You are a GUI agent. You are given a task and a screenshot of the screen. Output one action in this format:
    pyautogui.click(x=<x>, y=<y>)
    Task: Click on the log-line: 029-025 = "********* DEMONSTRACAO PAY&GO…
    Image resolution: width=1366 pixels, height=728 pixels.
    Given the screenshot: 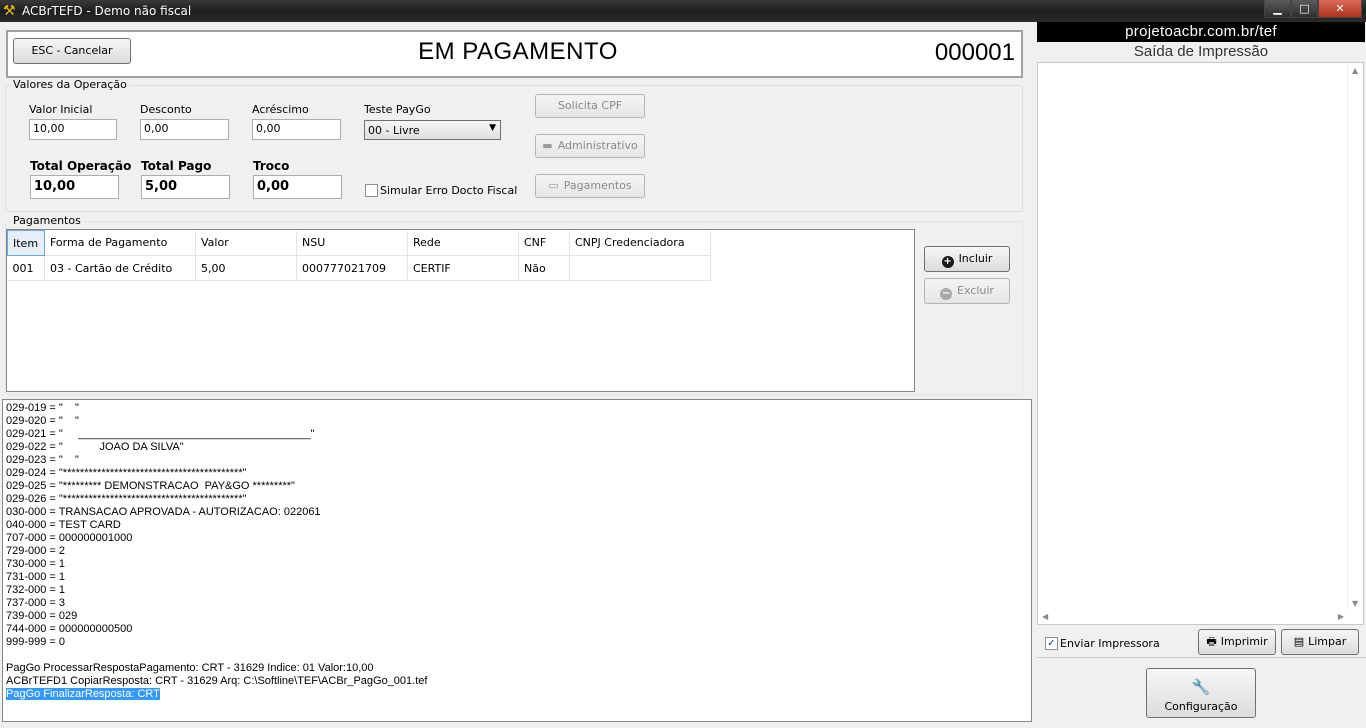 What is the action you would take?
    pyautogui.click(x=150, y=486)
    